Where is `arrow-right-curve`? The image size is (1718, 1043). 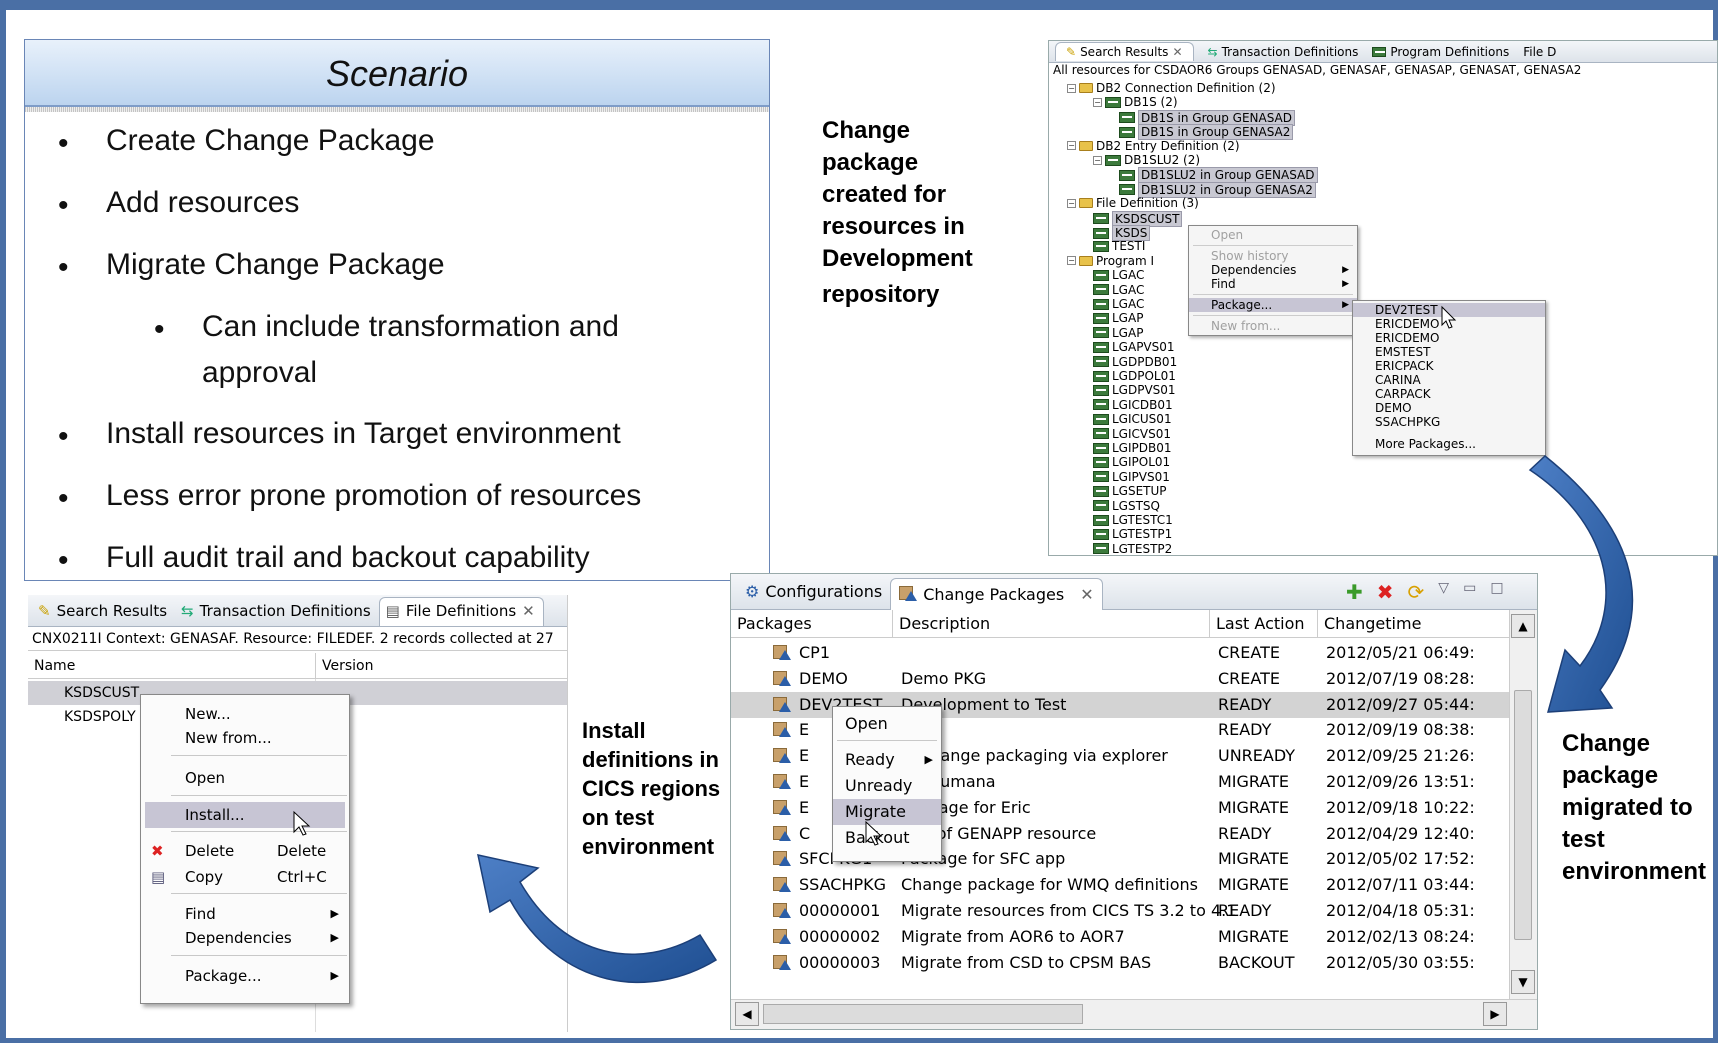
arrow-right-curve is located at coordinates (1581, 584).